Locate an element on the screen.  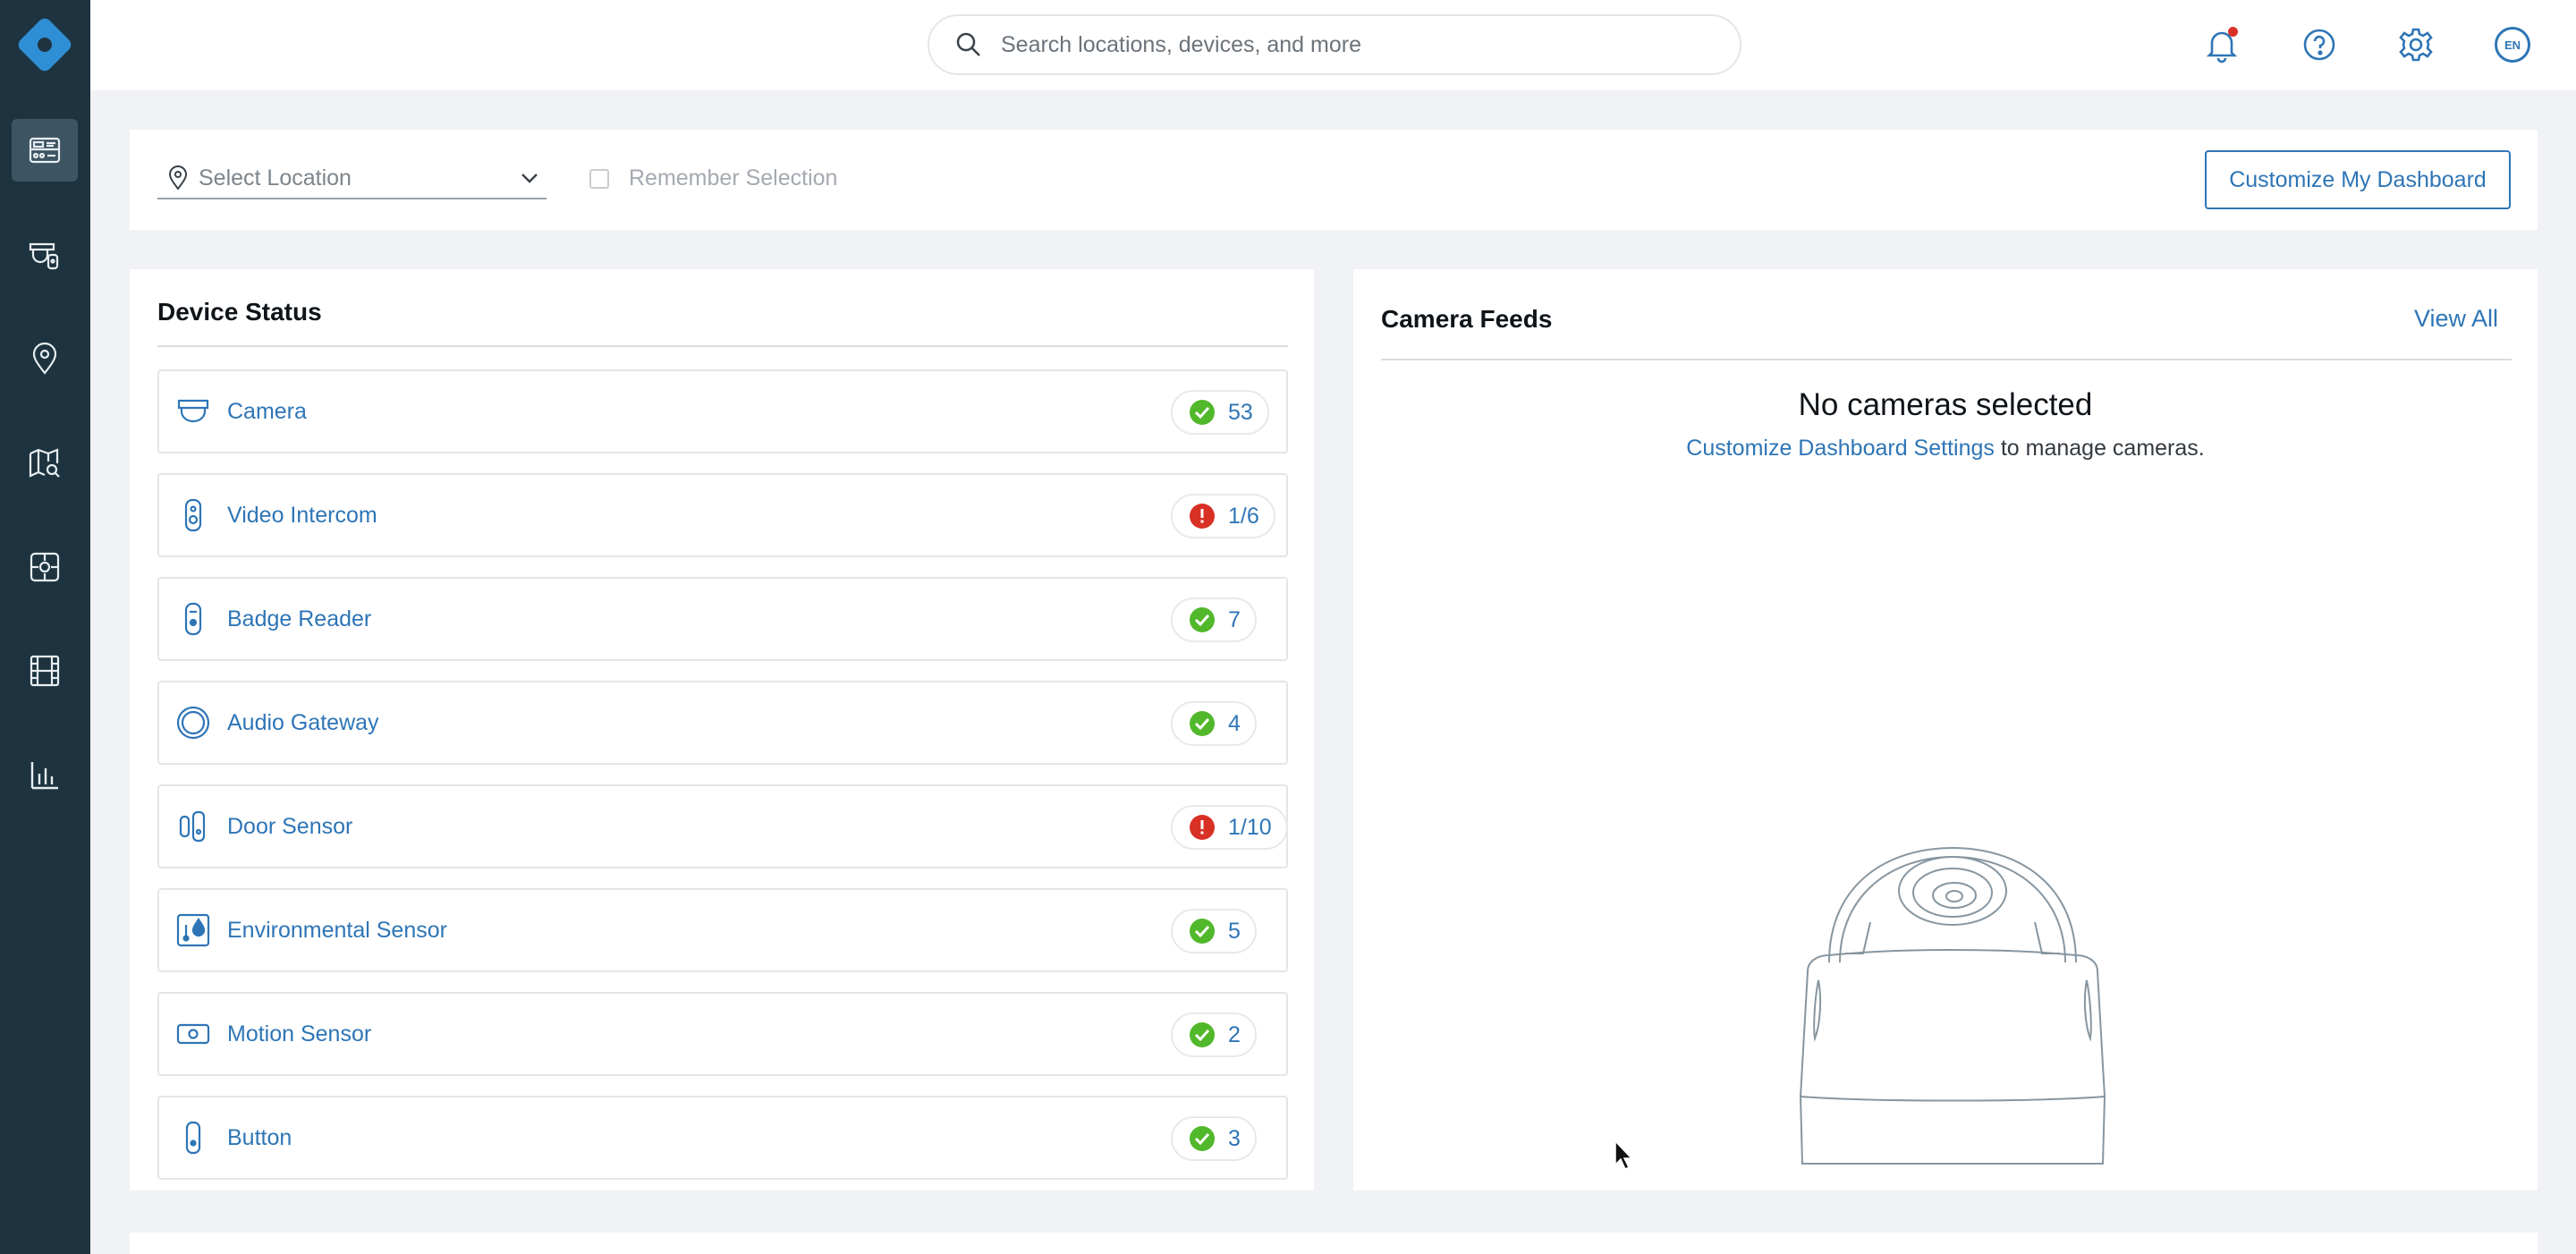
notification-dot is located at coordinates (2233, 32).